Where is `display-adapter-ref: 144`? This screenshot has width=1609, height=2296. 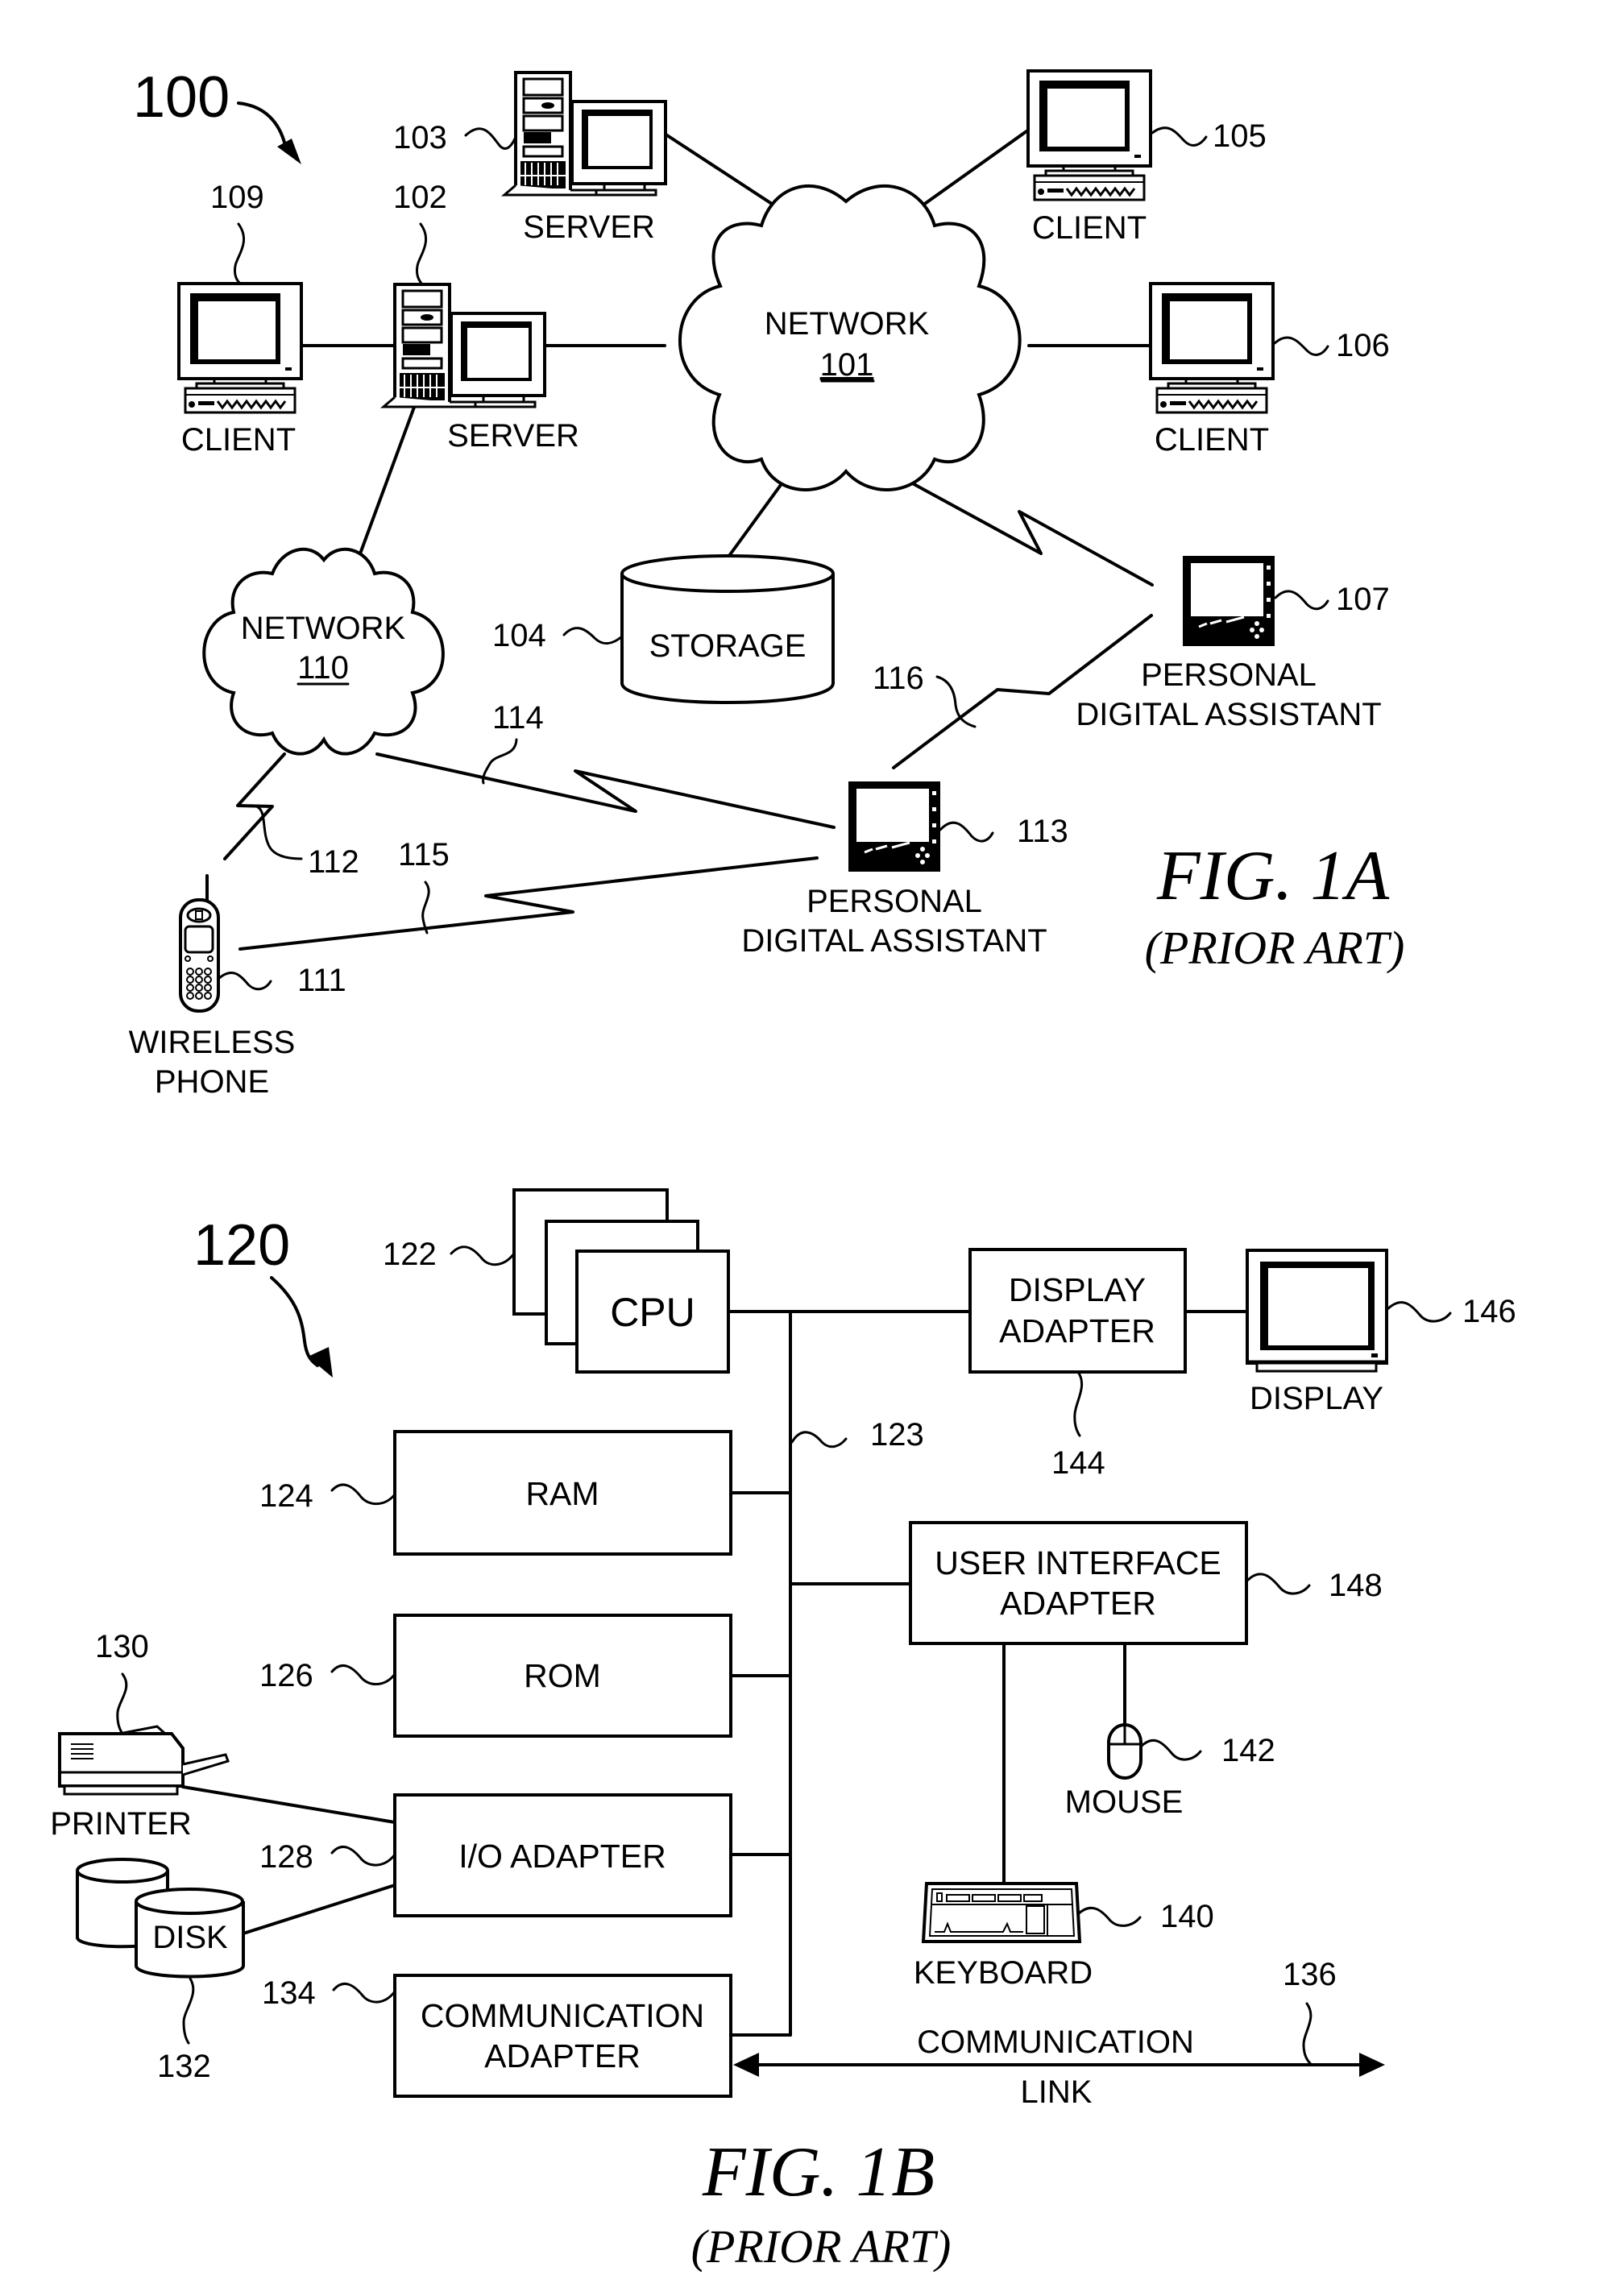
display-adapter-ref: 144 is located at coordinates (1078, 1463).